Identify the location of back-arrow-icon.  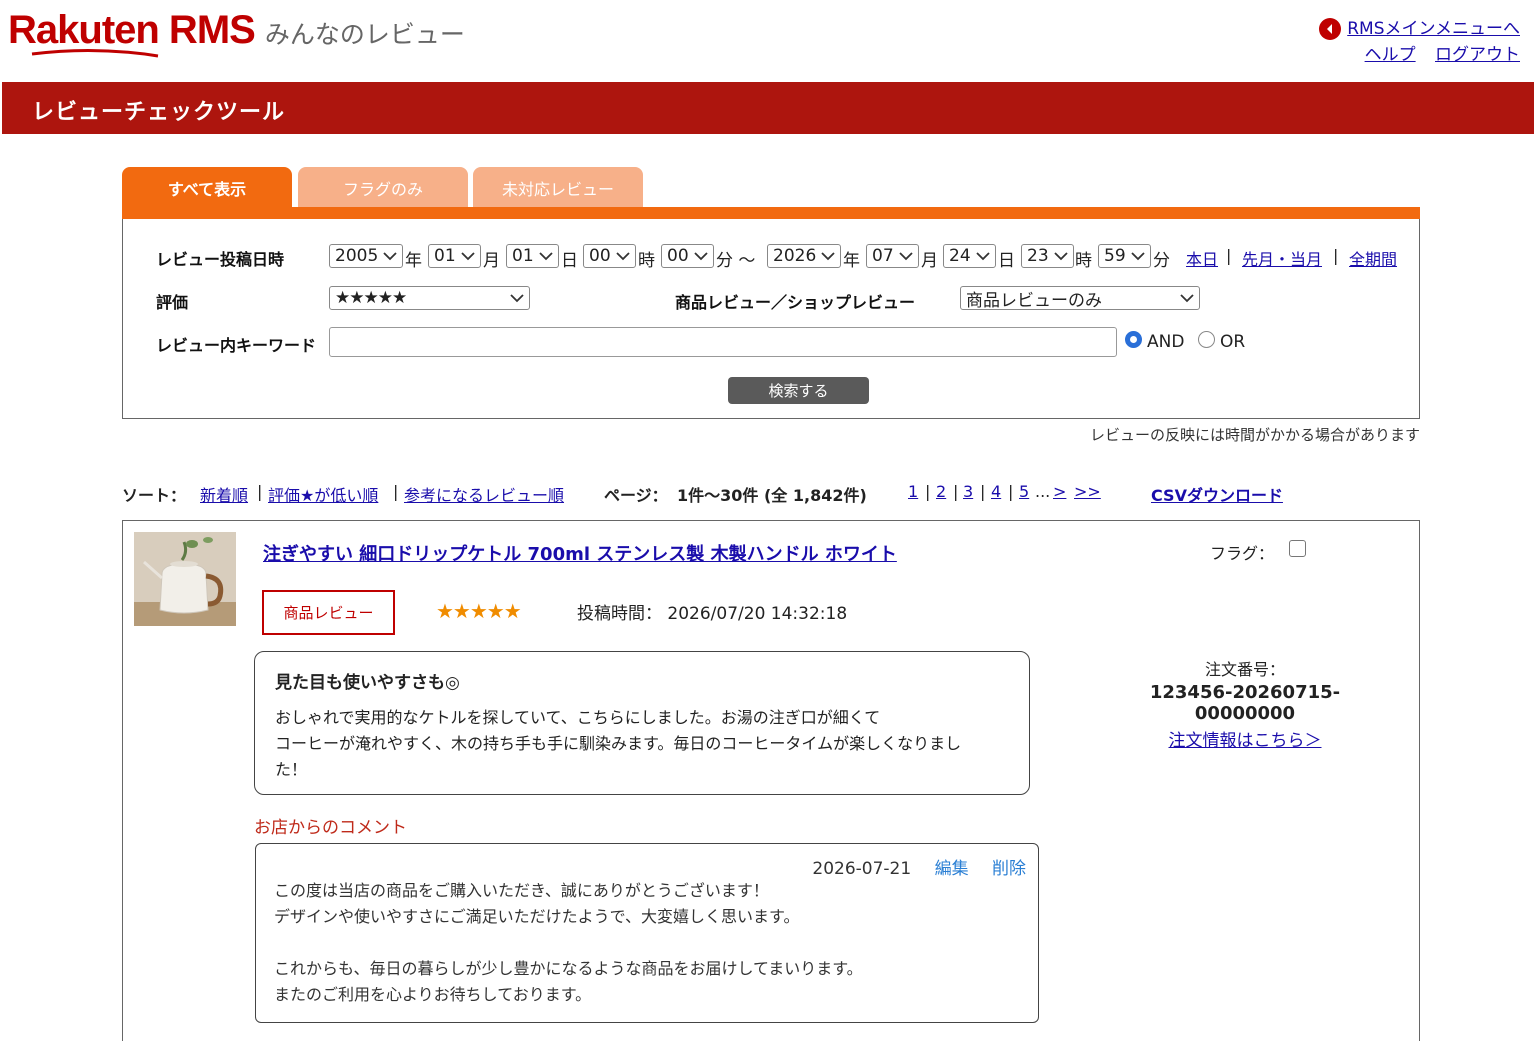
(1330, 29).